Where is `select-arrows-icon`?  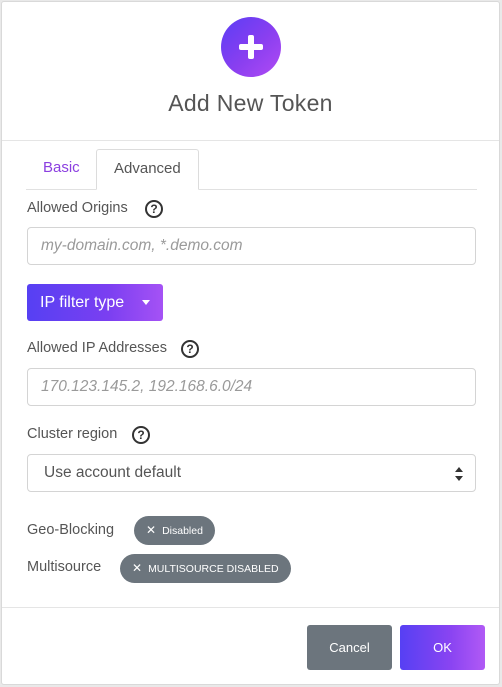 select-arrows-icon is located at coordinates (459, 474).